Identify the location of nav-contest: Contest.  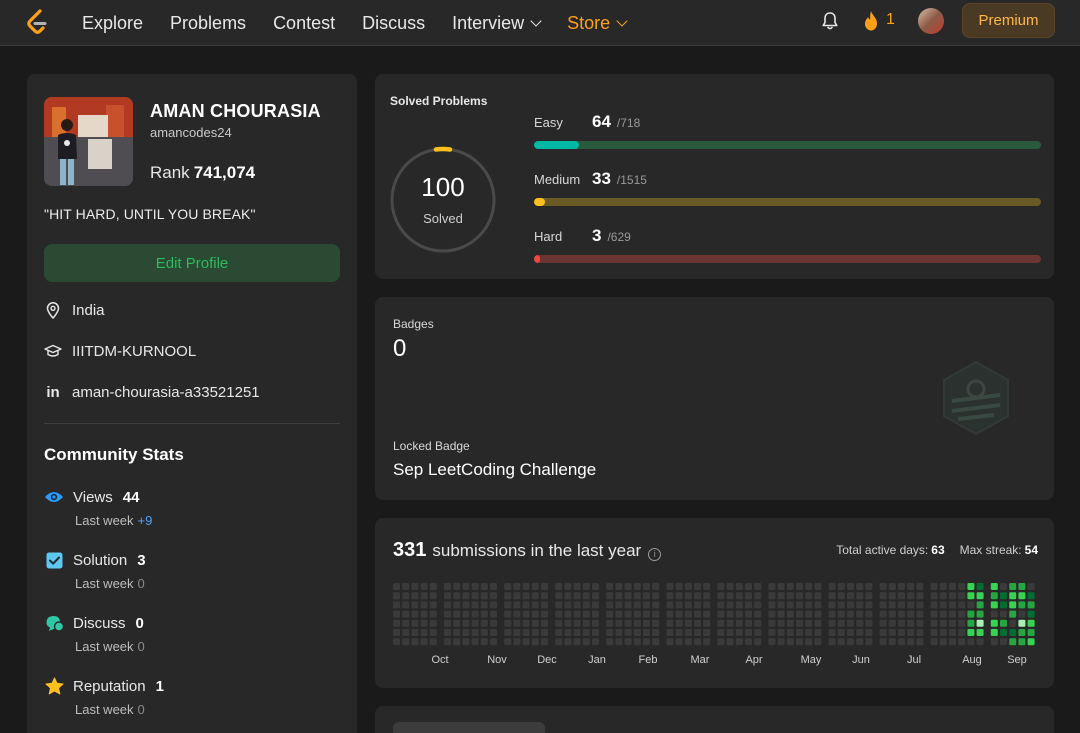
(304, 23).